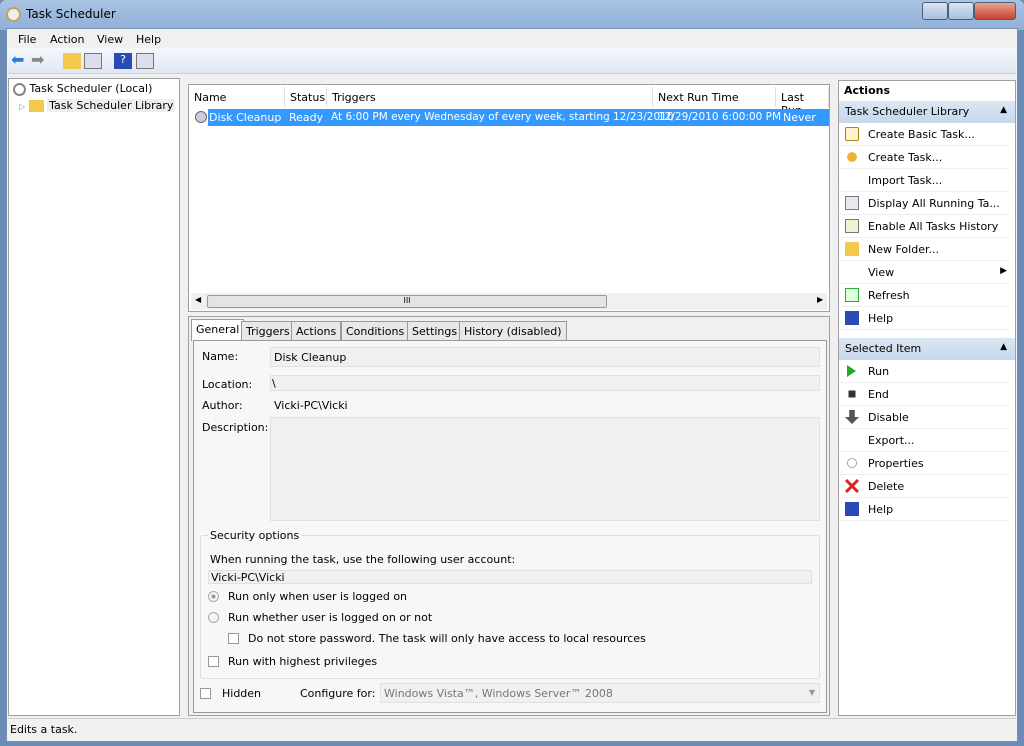  Describe the element at coordinates (924, 486) in the screenshot. I see `action-delete: Delete` at that location.